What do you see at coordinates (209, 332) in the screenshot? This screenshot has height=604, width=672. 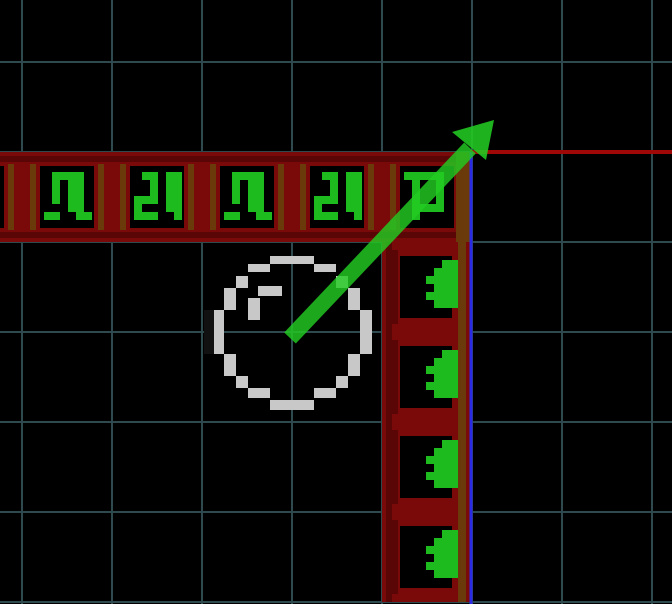 I see `dial-shadow` at bounding box center [209, 332].